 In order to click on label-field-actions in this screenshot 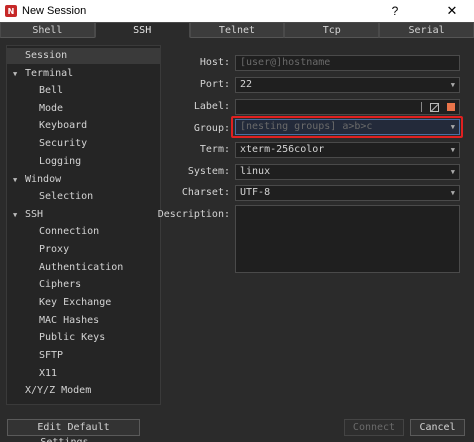, I will do `click(438, 107)`.